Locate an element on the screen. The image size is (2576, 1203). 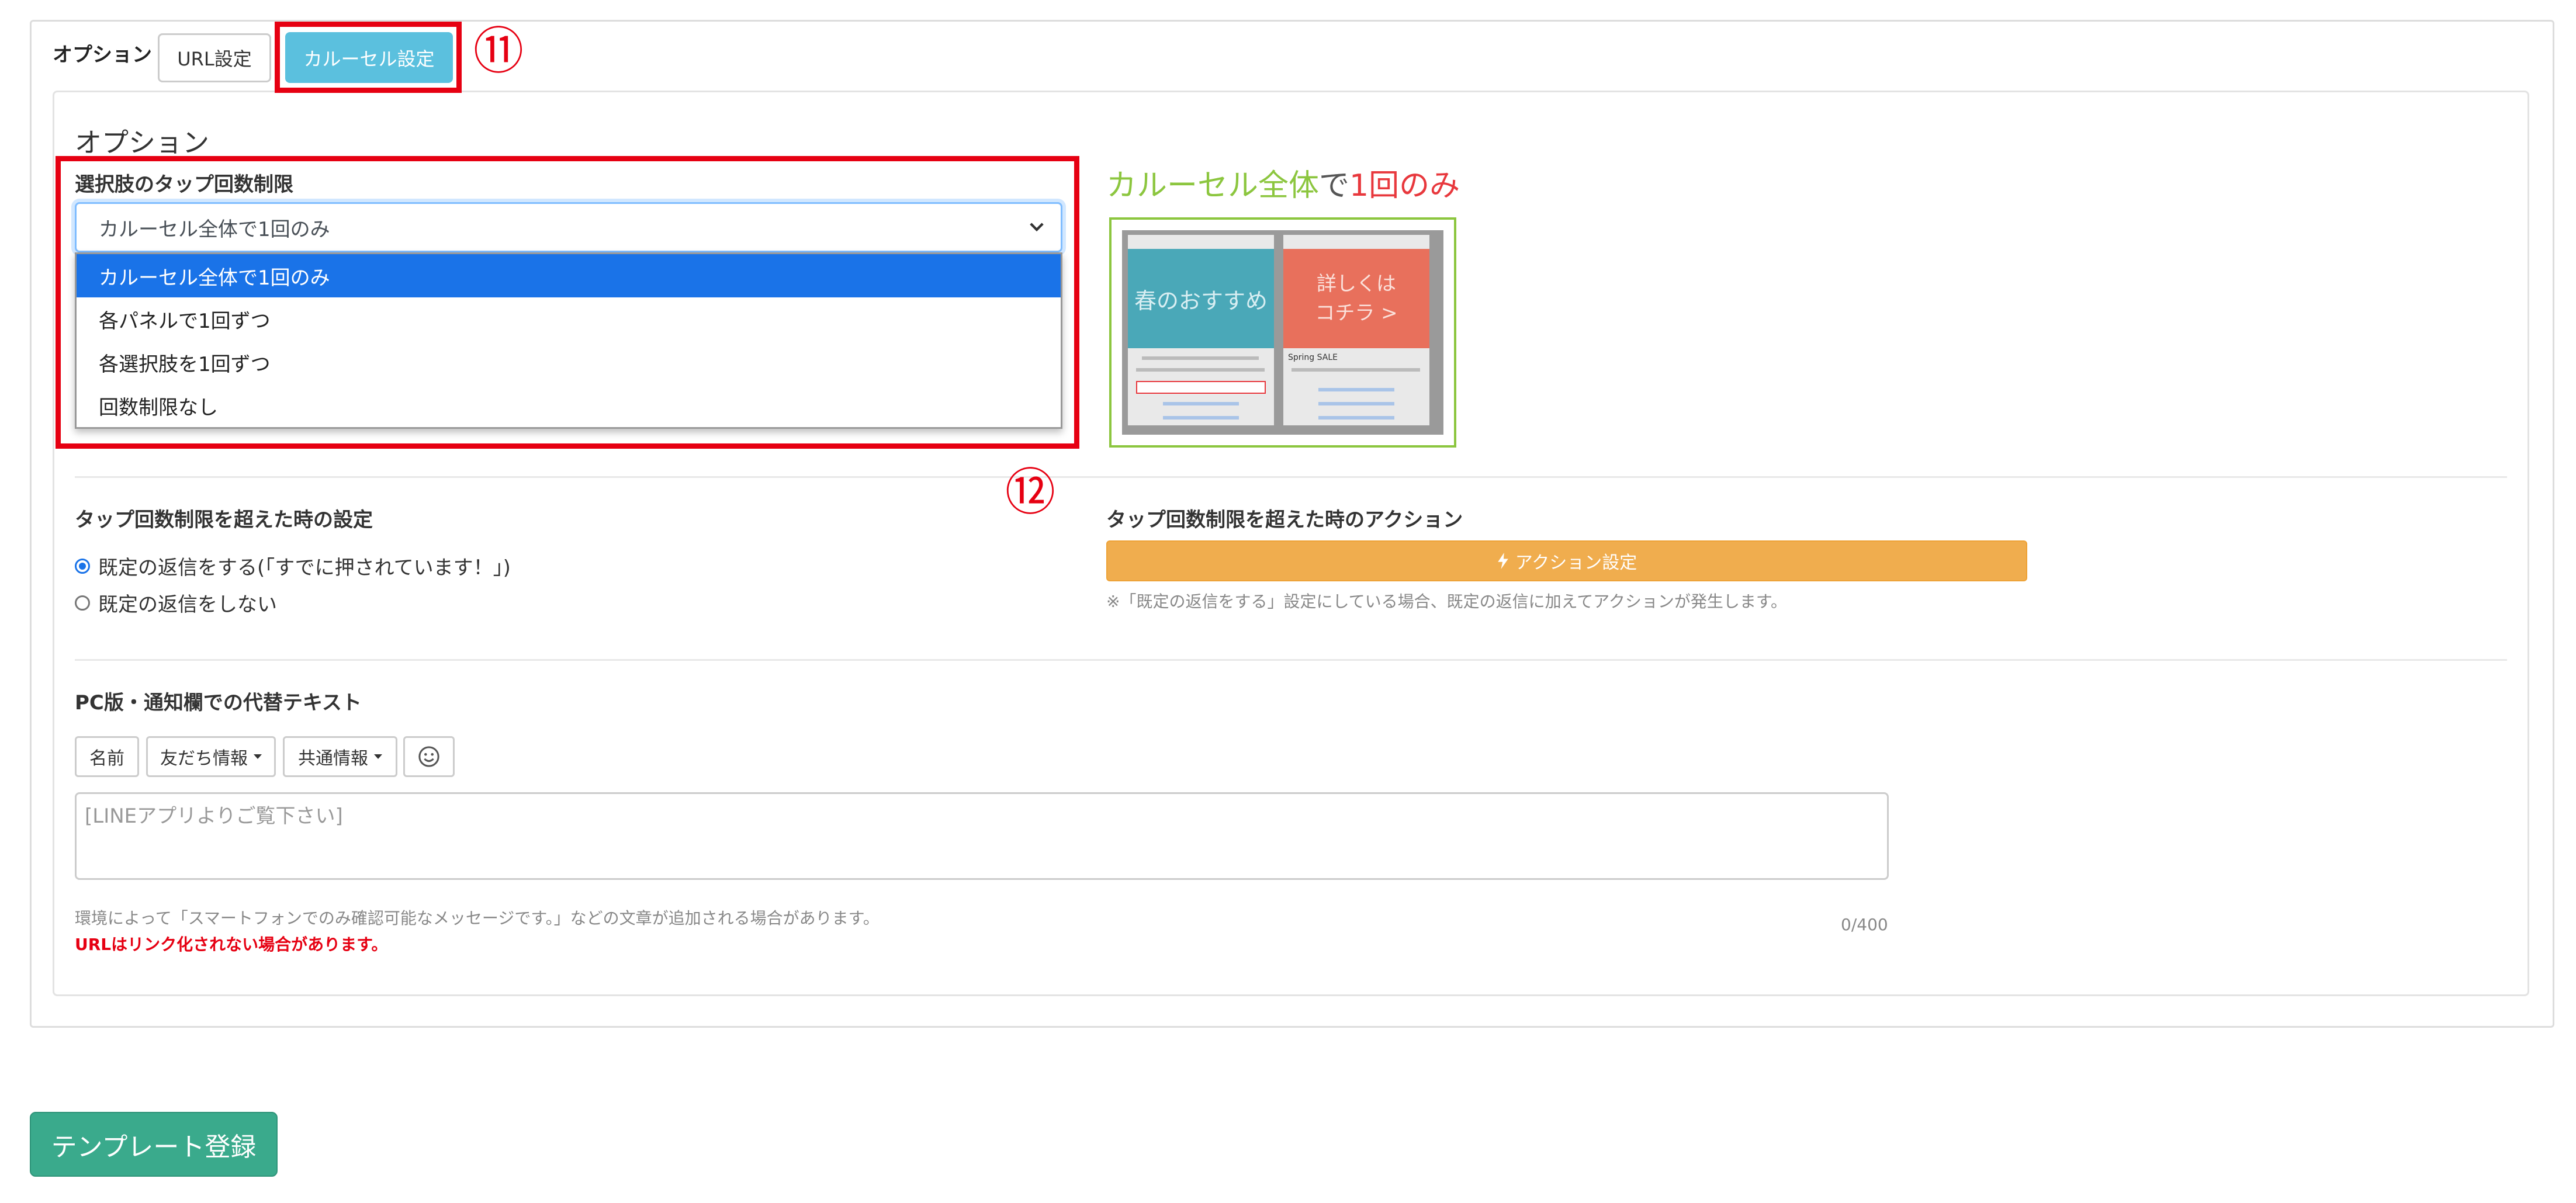
common-info-dropdown: 共通情報 is located at coordinates (340, 756).